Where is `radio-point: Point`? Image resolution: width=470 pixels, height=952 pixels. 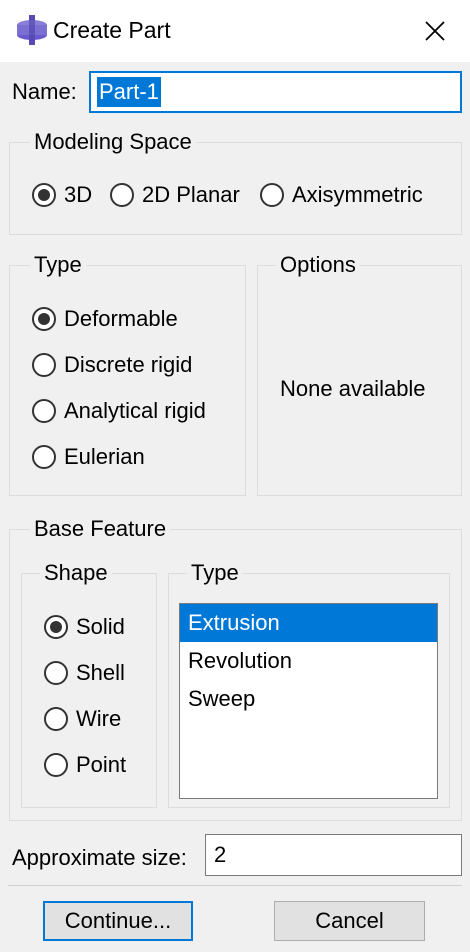
radio-point: Point is located at coordinates (85, 765).